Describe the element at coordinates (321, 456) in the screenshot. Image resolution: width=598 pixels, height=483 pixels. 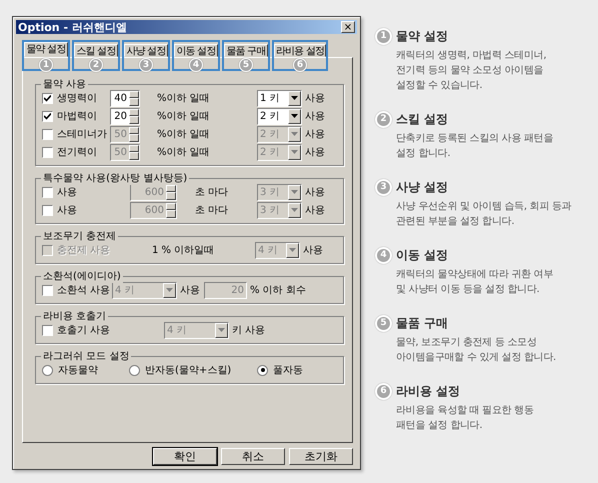
I see `dialog-button: 초기화` at that location.